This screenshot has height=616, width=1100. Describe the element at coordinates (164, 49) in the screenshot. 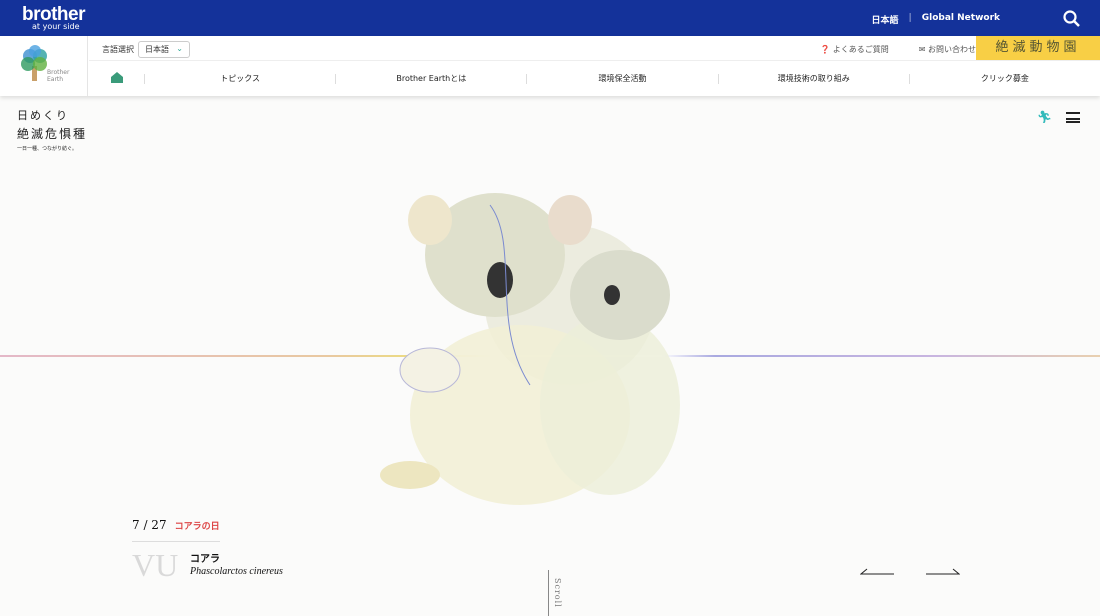

I see `language-select: 日本語 ⌄` at that location.